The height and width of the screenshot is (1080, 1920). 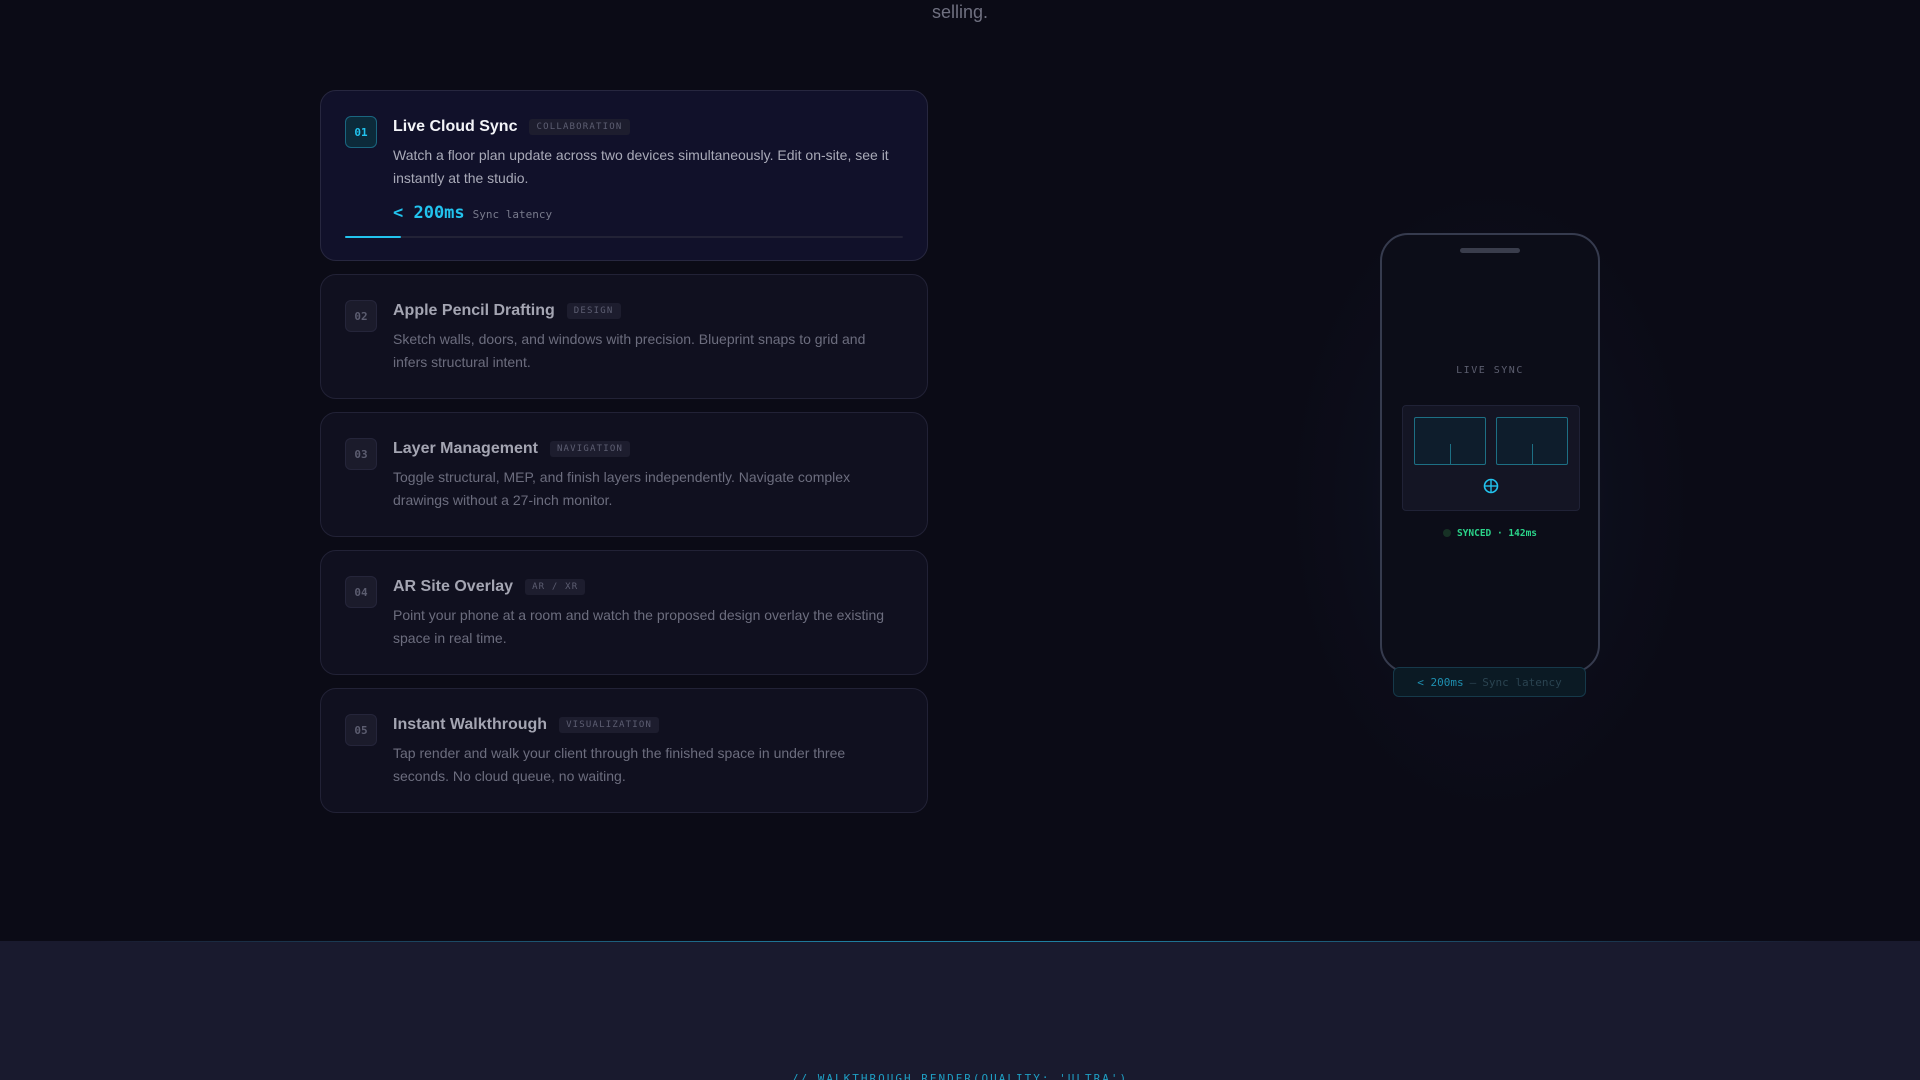 What do you see at coordinates (361, 132) in the screenshot?
I see `feature-number: 01` at bounding box center [361, 132].